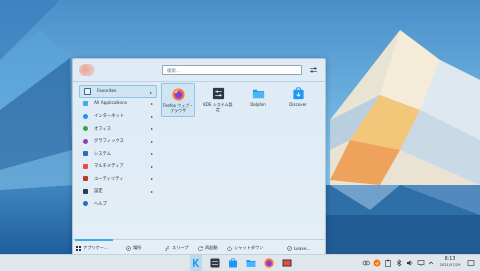  I want to click on category-multimedia: マルチメディア ▸, so click(118, 166).